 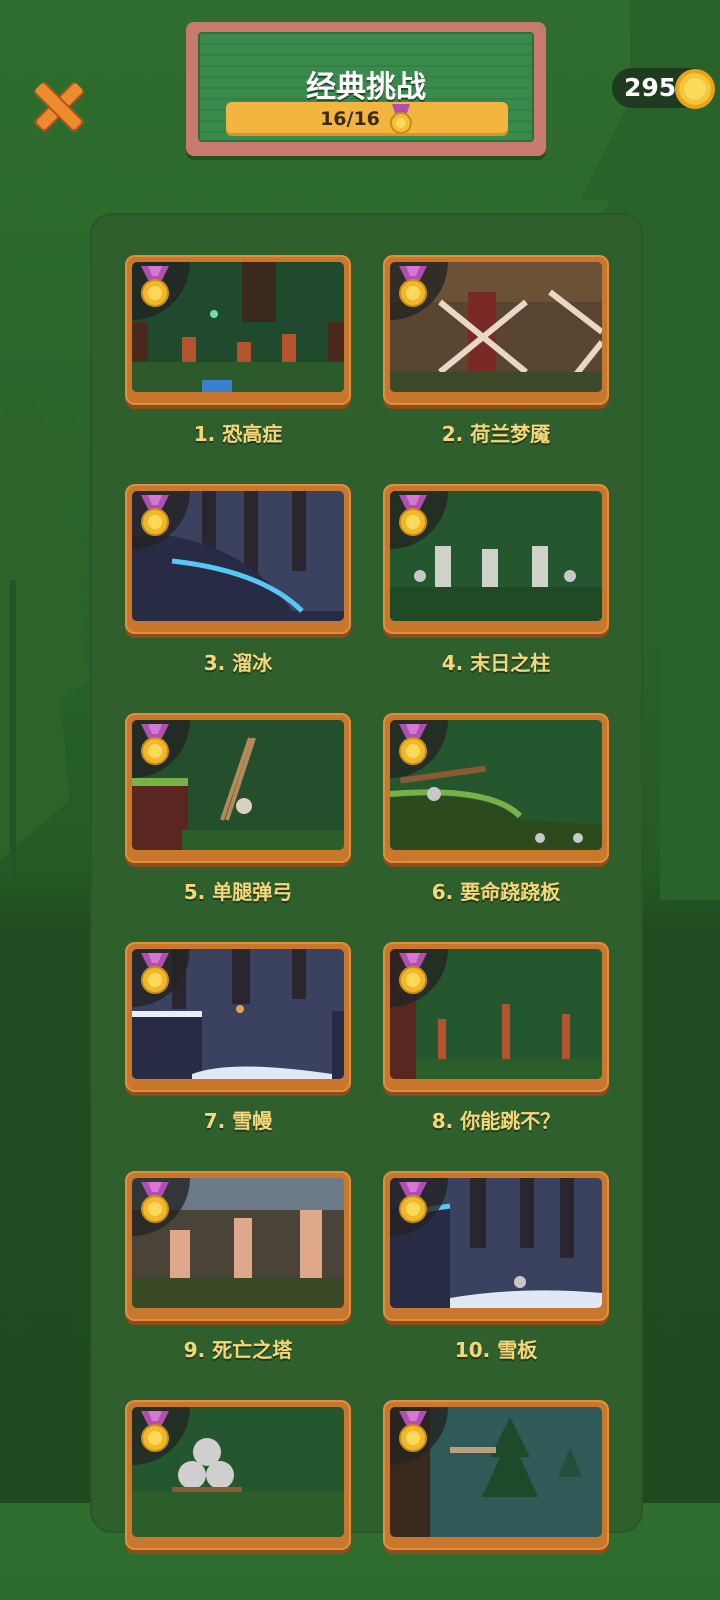 I want to click on level-card-8: 8. 你能跳不？, so click(x=496, y=1042).